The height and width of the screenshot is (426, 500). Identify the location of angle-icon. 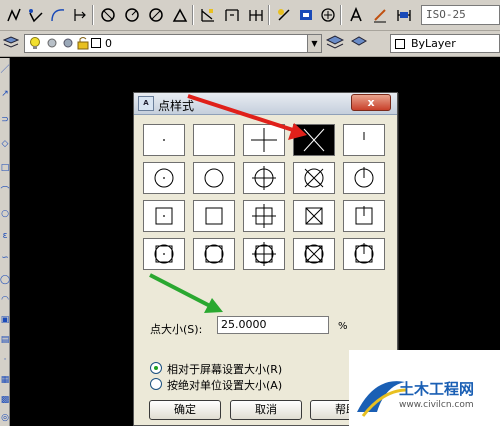
(180, 15).